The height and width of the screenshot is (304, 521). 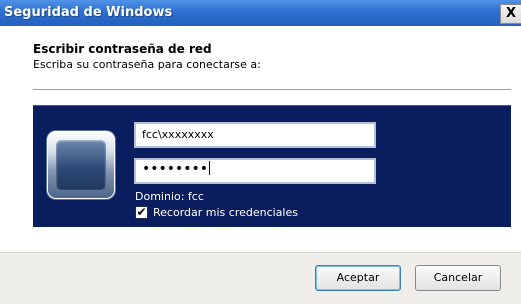 What do you see at coordinates (510, 14) in the screenshot?
I see `close-button: X` at bounding box center [510, 14].